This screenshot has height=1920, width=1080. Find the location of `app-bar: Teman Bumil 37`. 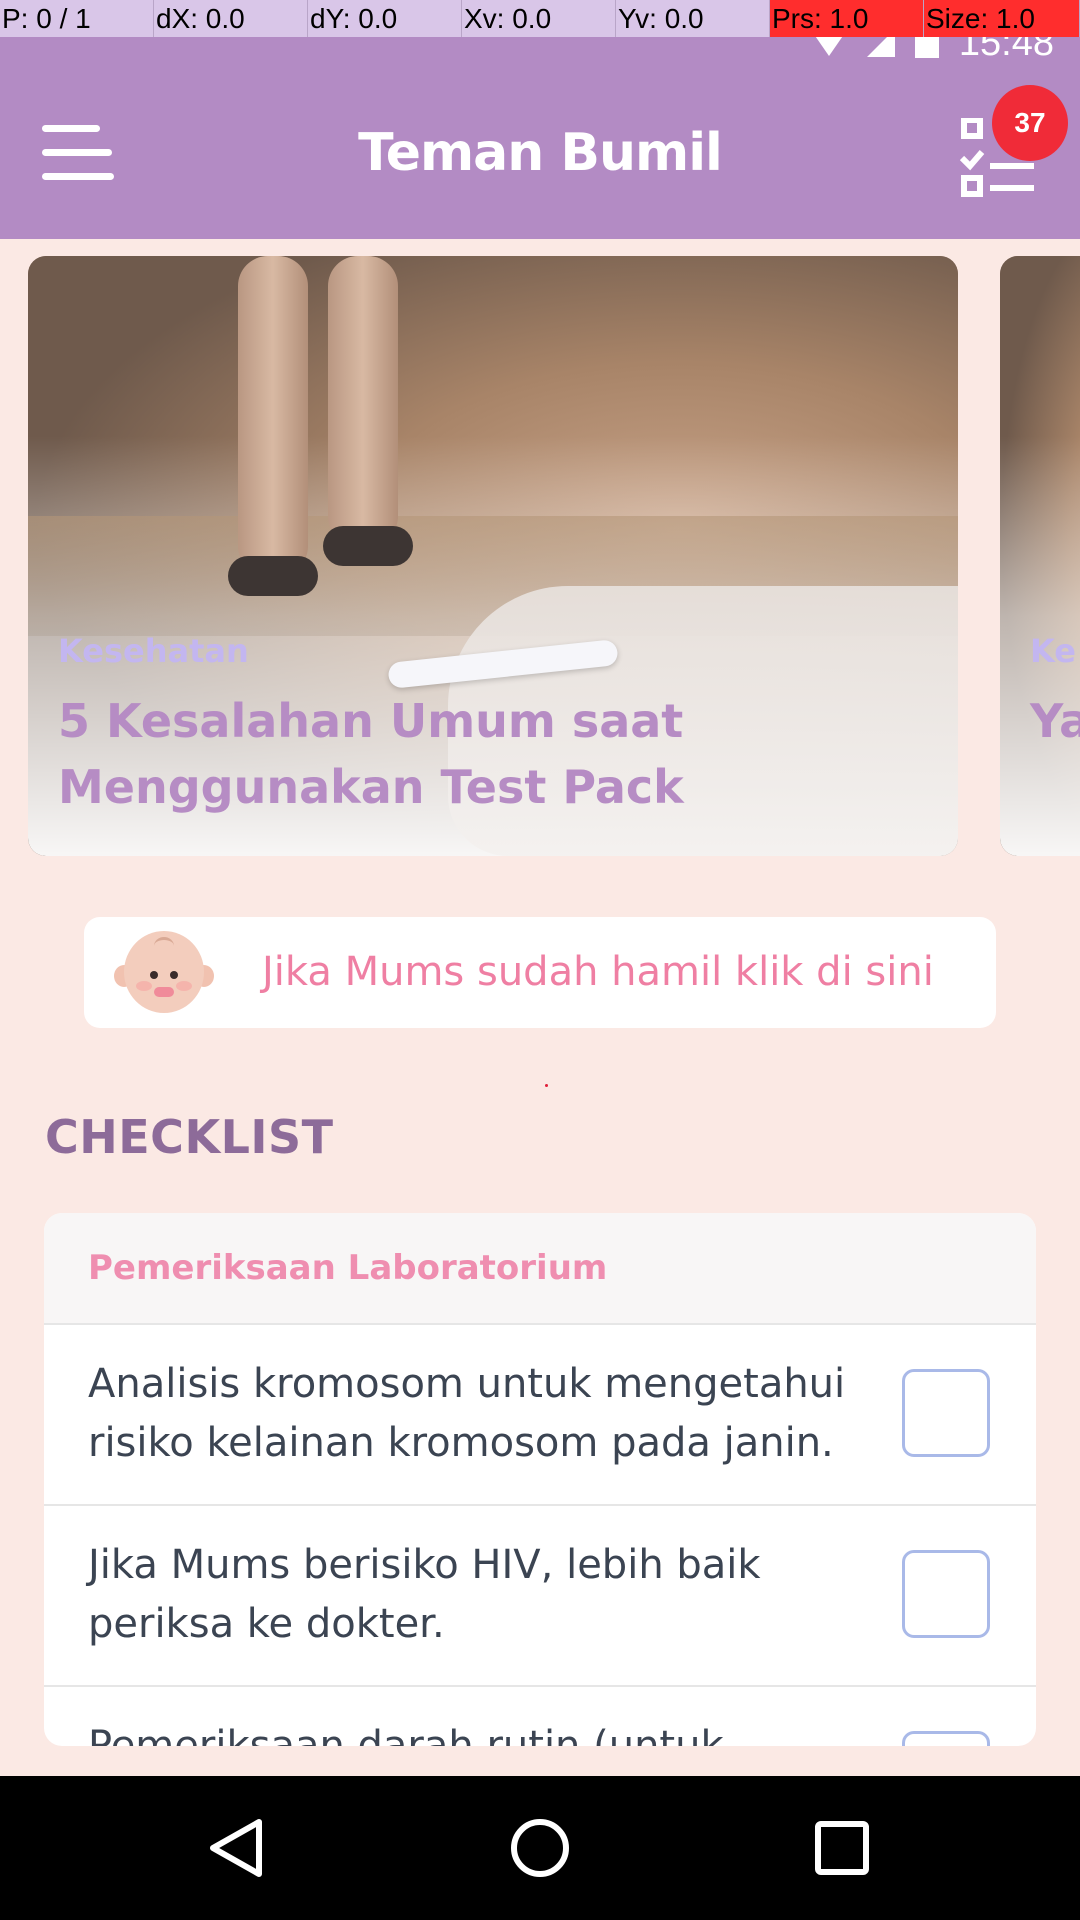

app-bar: Teman Bumil 37 is located at coordinates (540, 151).